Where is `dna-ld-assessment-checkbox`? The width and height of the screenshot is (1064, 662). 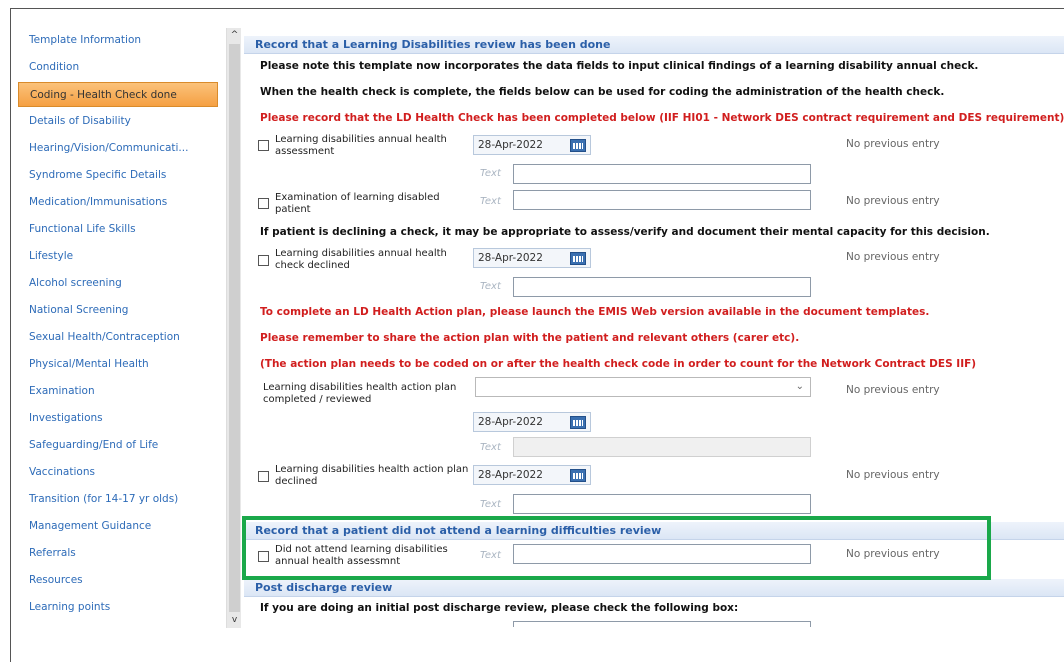
dna-ld-assessment-checkbox is located at coordinates (263, 556).